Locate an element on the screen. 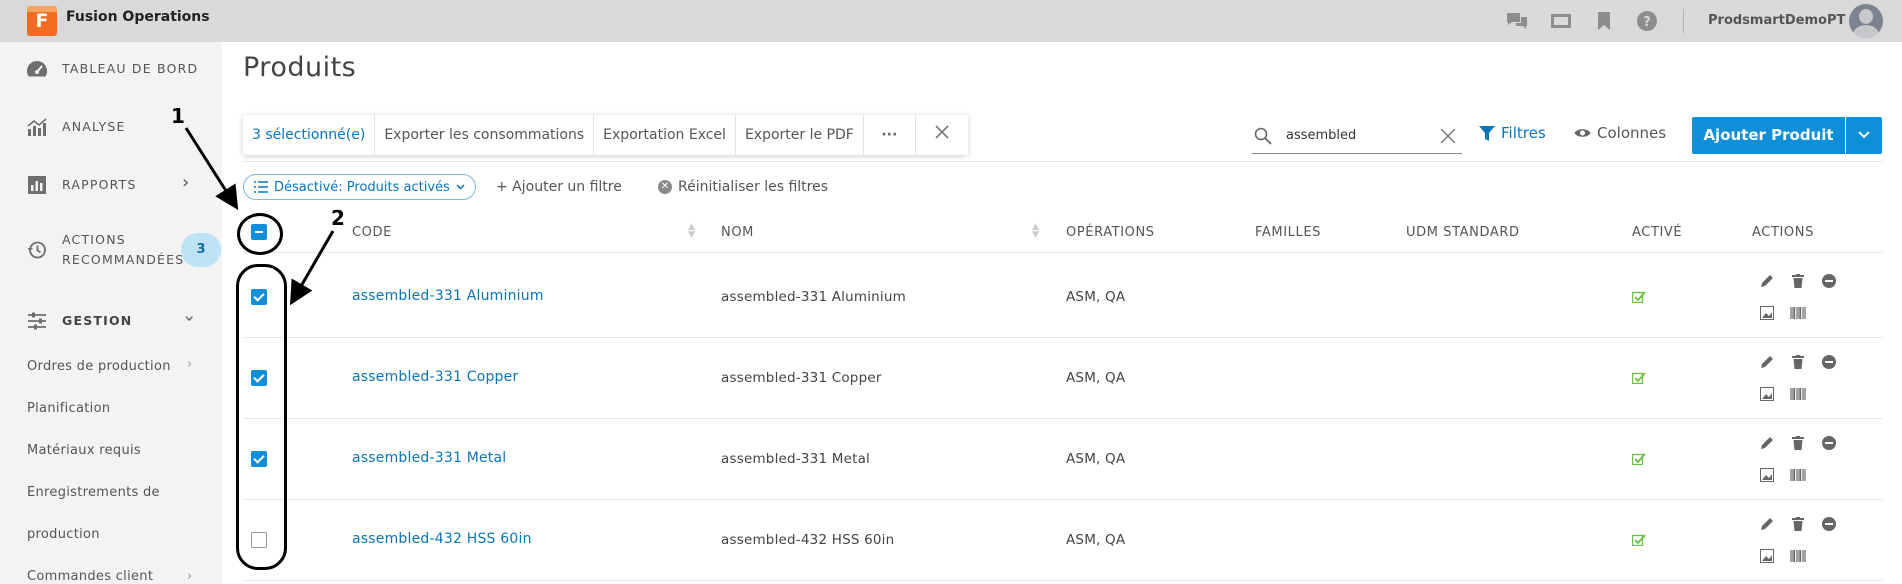 The height and width of the screenshot is (584, 1902). sidebar-item-dashboard: TABLEAU DE BORD is located at coordinates (111, 69).